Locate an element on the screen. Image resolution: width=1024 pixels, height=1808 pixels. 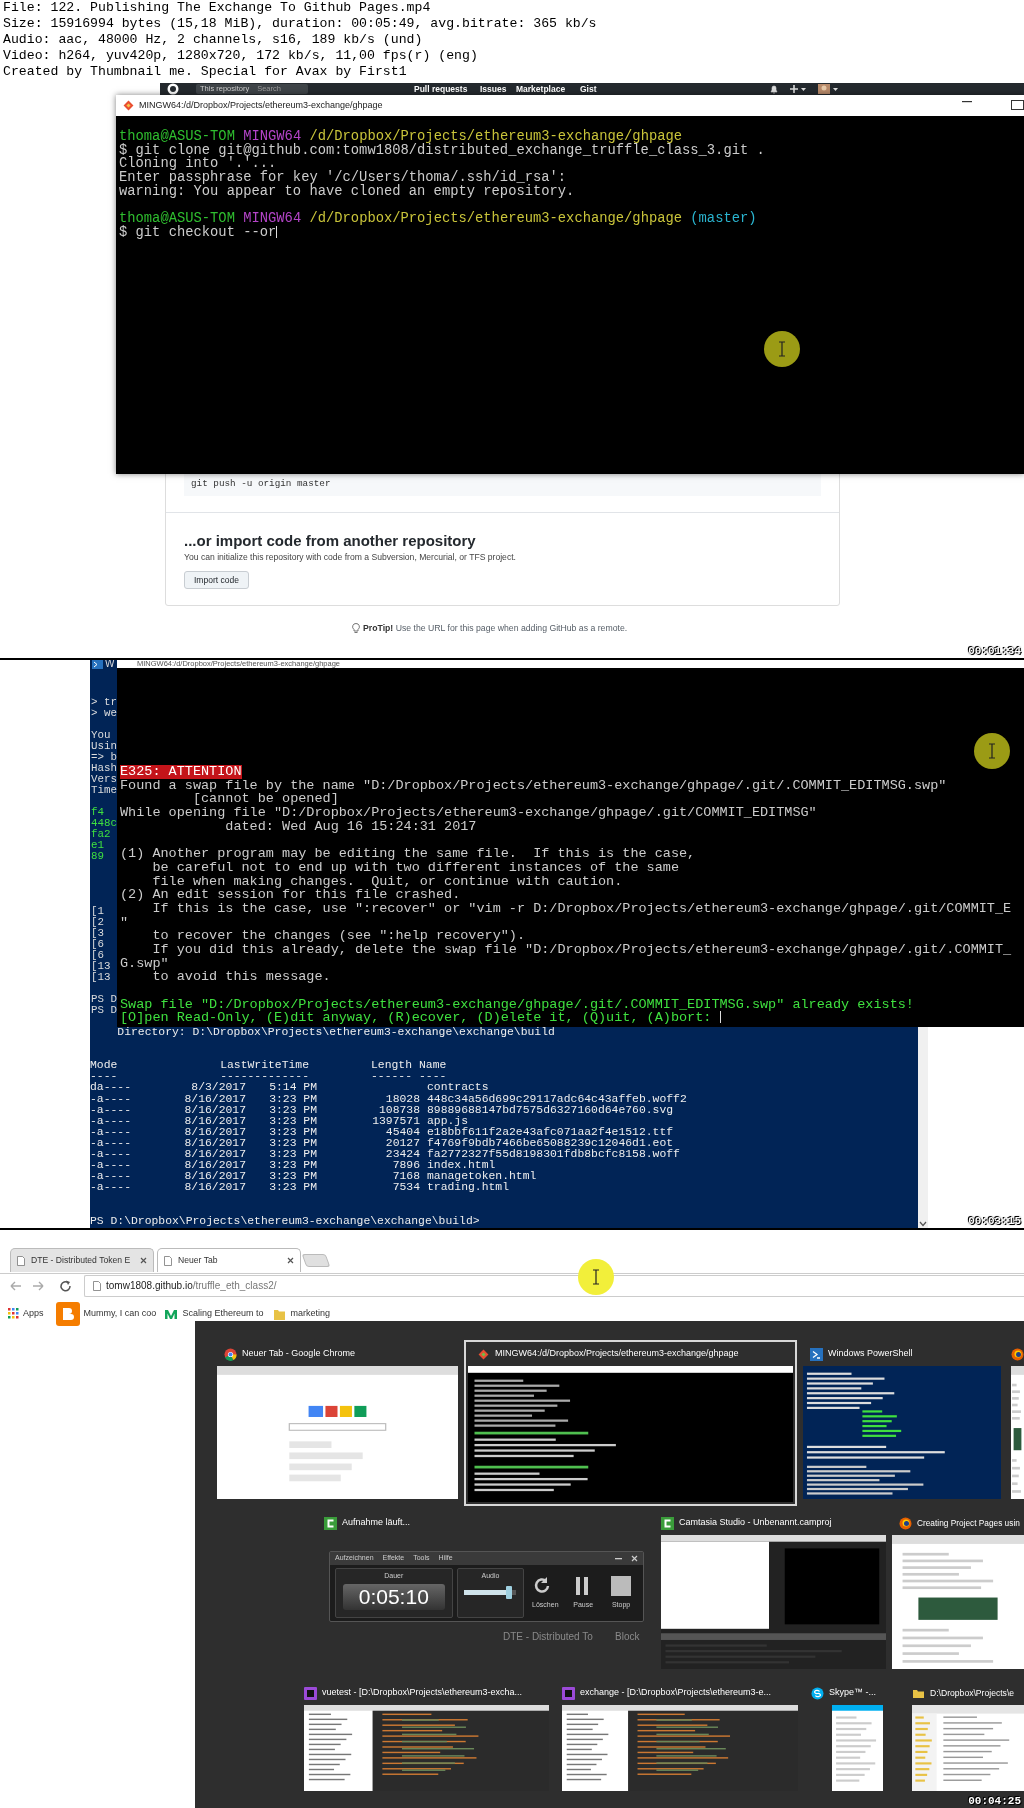
switcher-item: D:\Dropbox\Projects\e is located at coordinates (963, 1736).